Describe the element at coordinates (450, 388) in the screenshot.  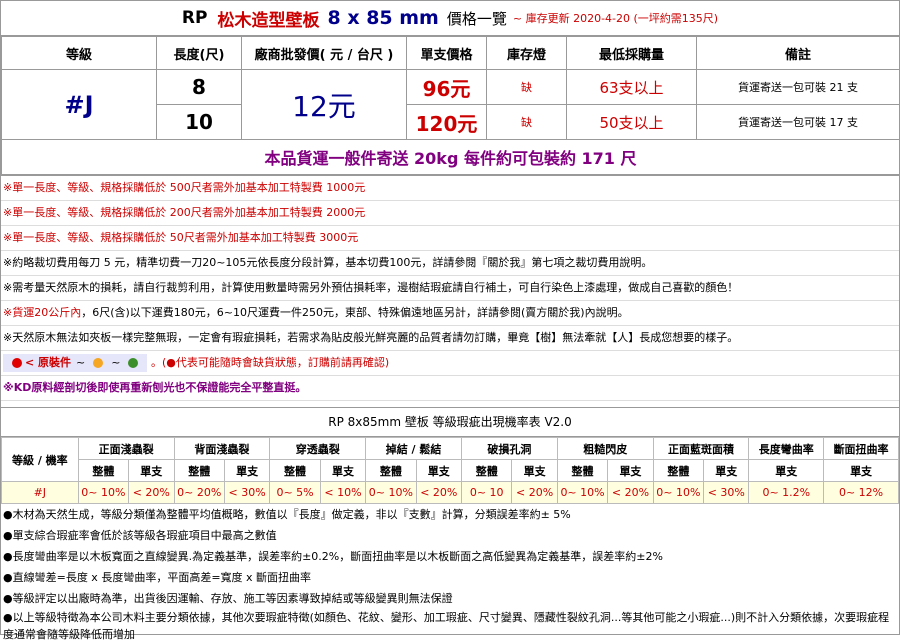
I see `kd-note: ※KD原料經剖切後即使再重新刨光也不保證能完全平整直挺。` at that location.